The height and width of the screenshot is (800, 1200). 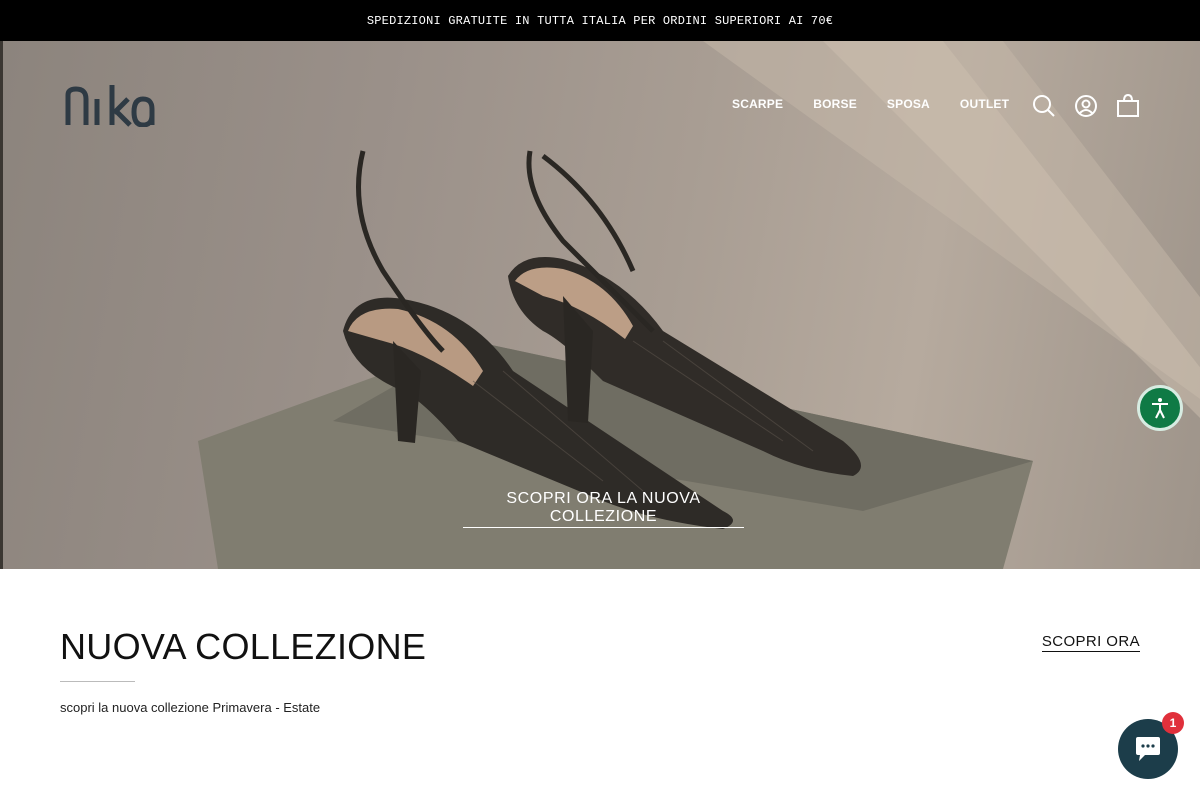 What do you see at coordinates (757, 104) in the screenshot?
I see `nav-item-scarpe: SCARPE` at bounding box center [757, 104].